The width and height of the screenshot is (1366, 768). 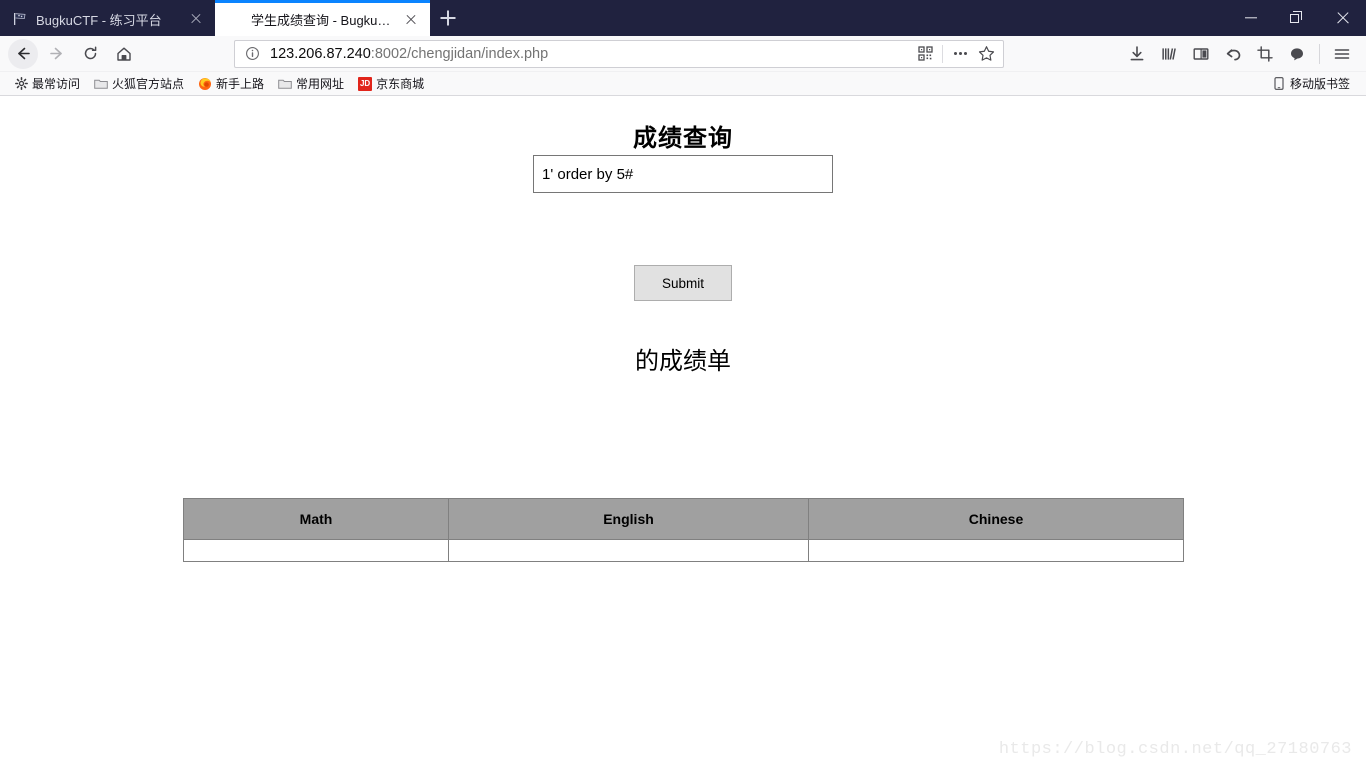 What do you see at coordinates (252, 53) in the screenshot?
I see `info-circle-icon` at bounding box center [252, 53].